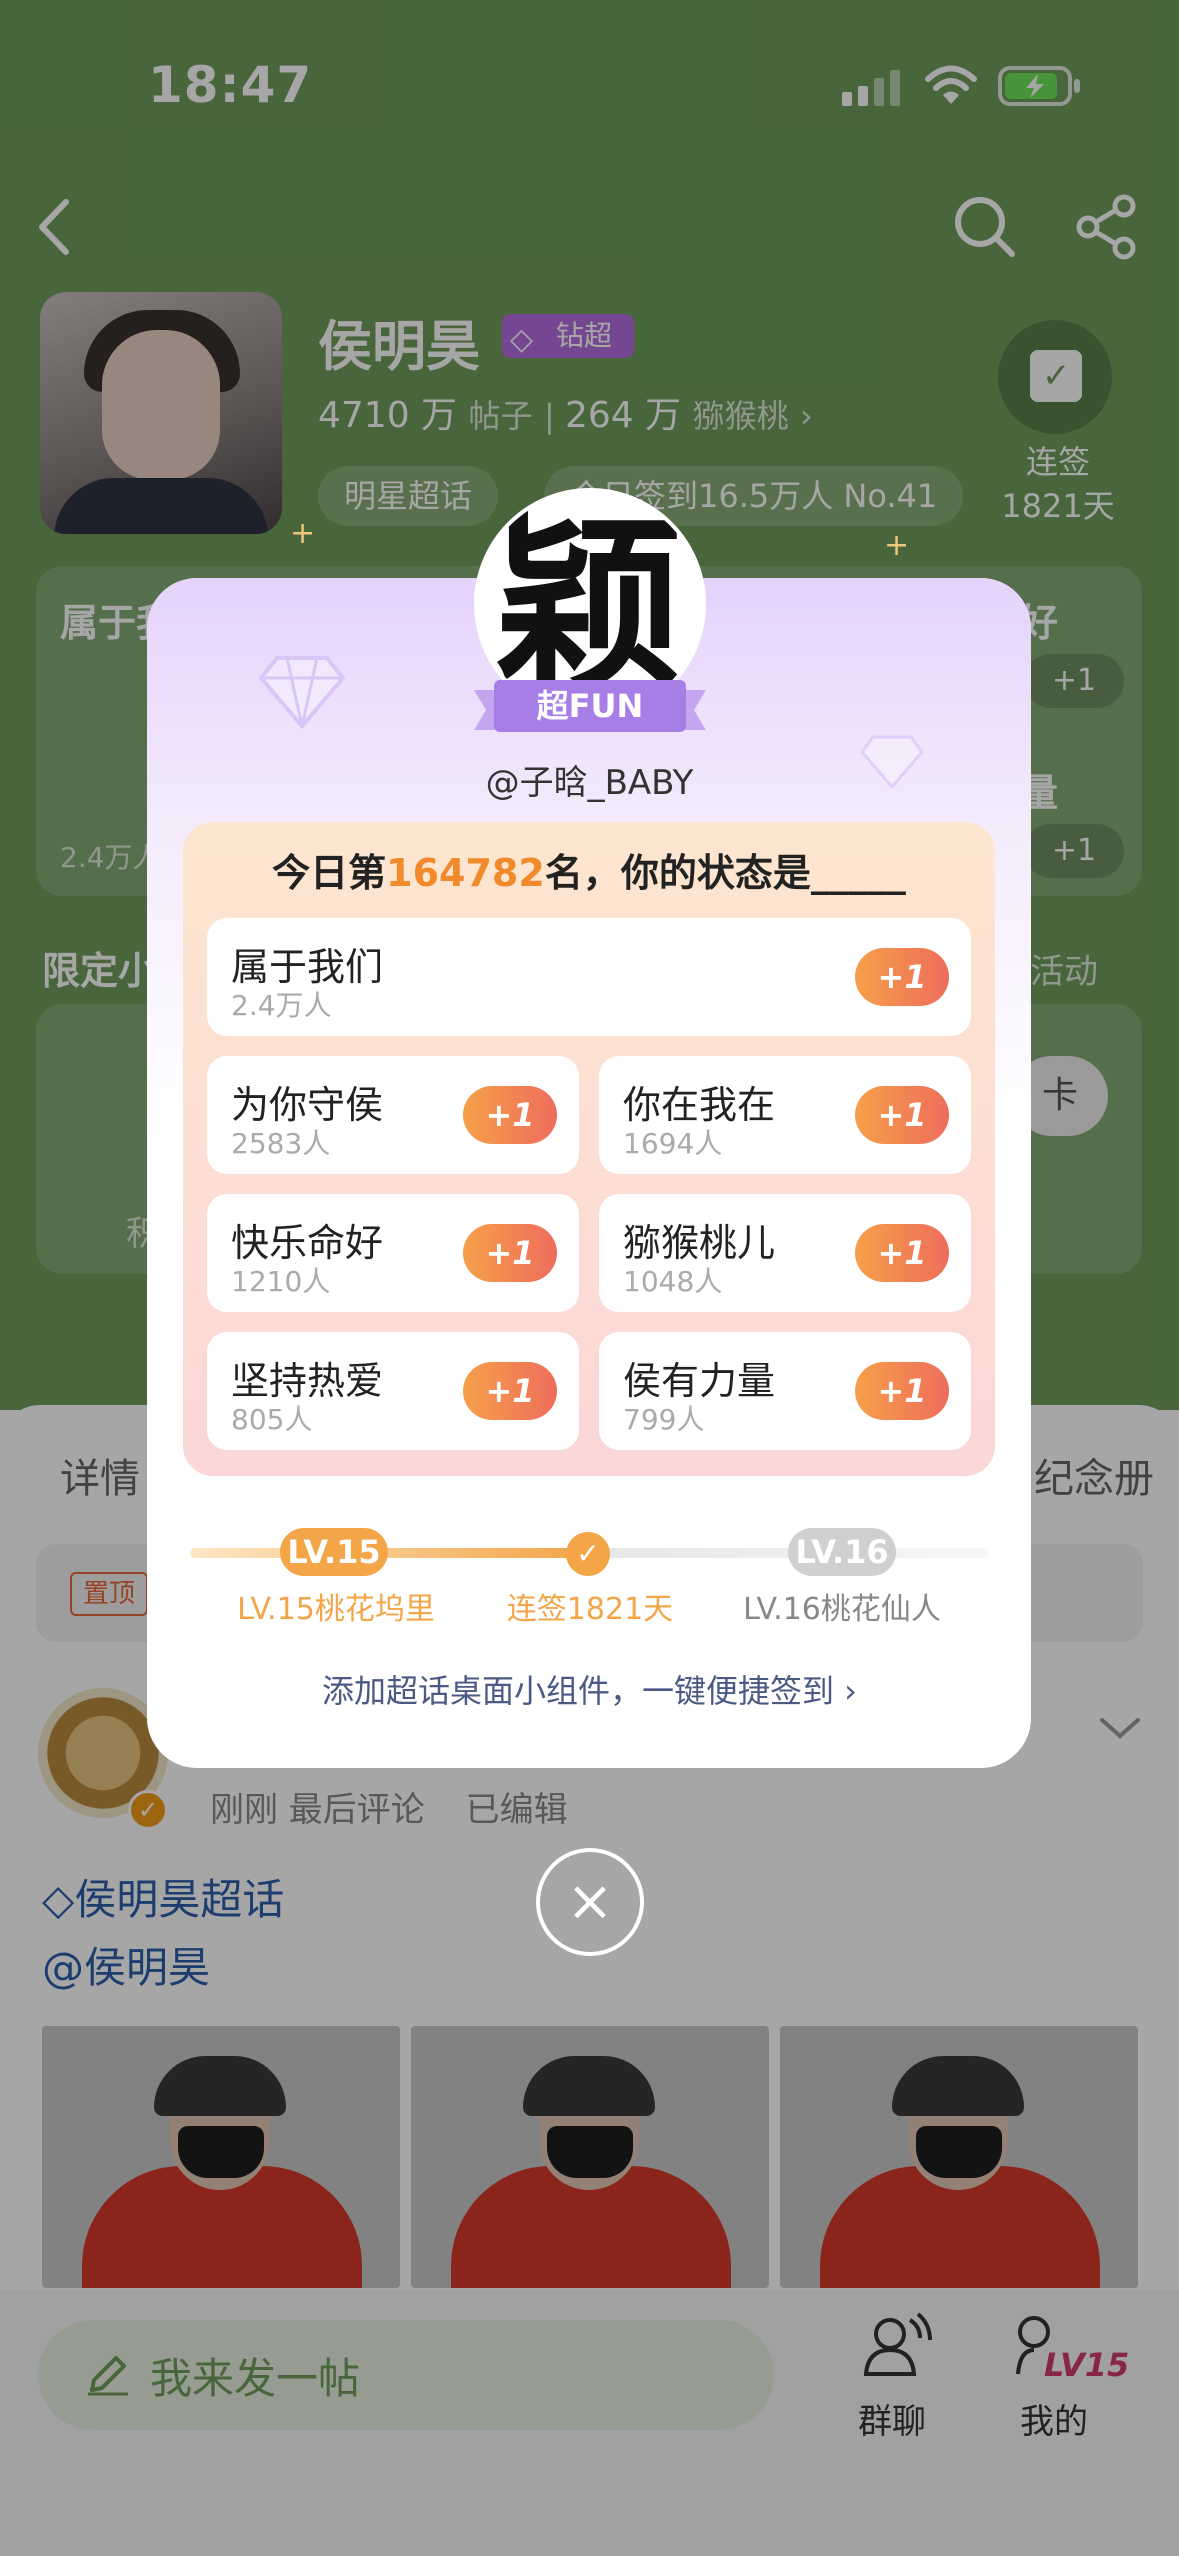  Describe the element at coordinates (842, 1552) in the screenshot. I see `level-next-badge: LV.16` at that location.